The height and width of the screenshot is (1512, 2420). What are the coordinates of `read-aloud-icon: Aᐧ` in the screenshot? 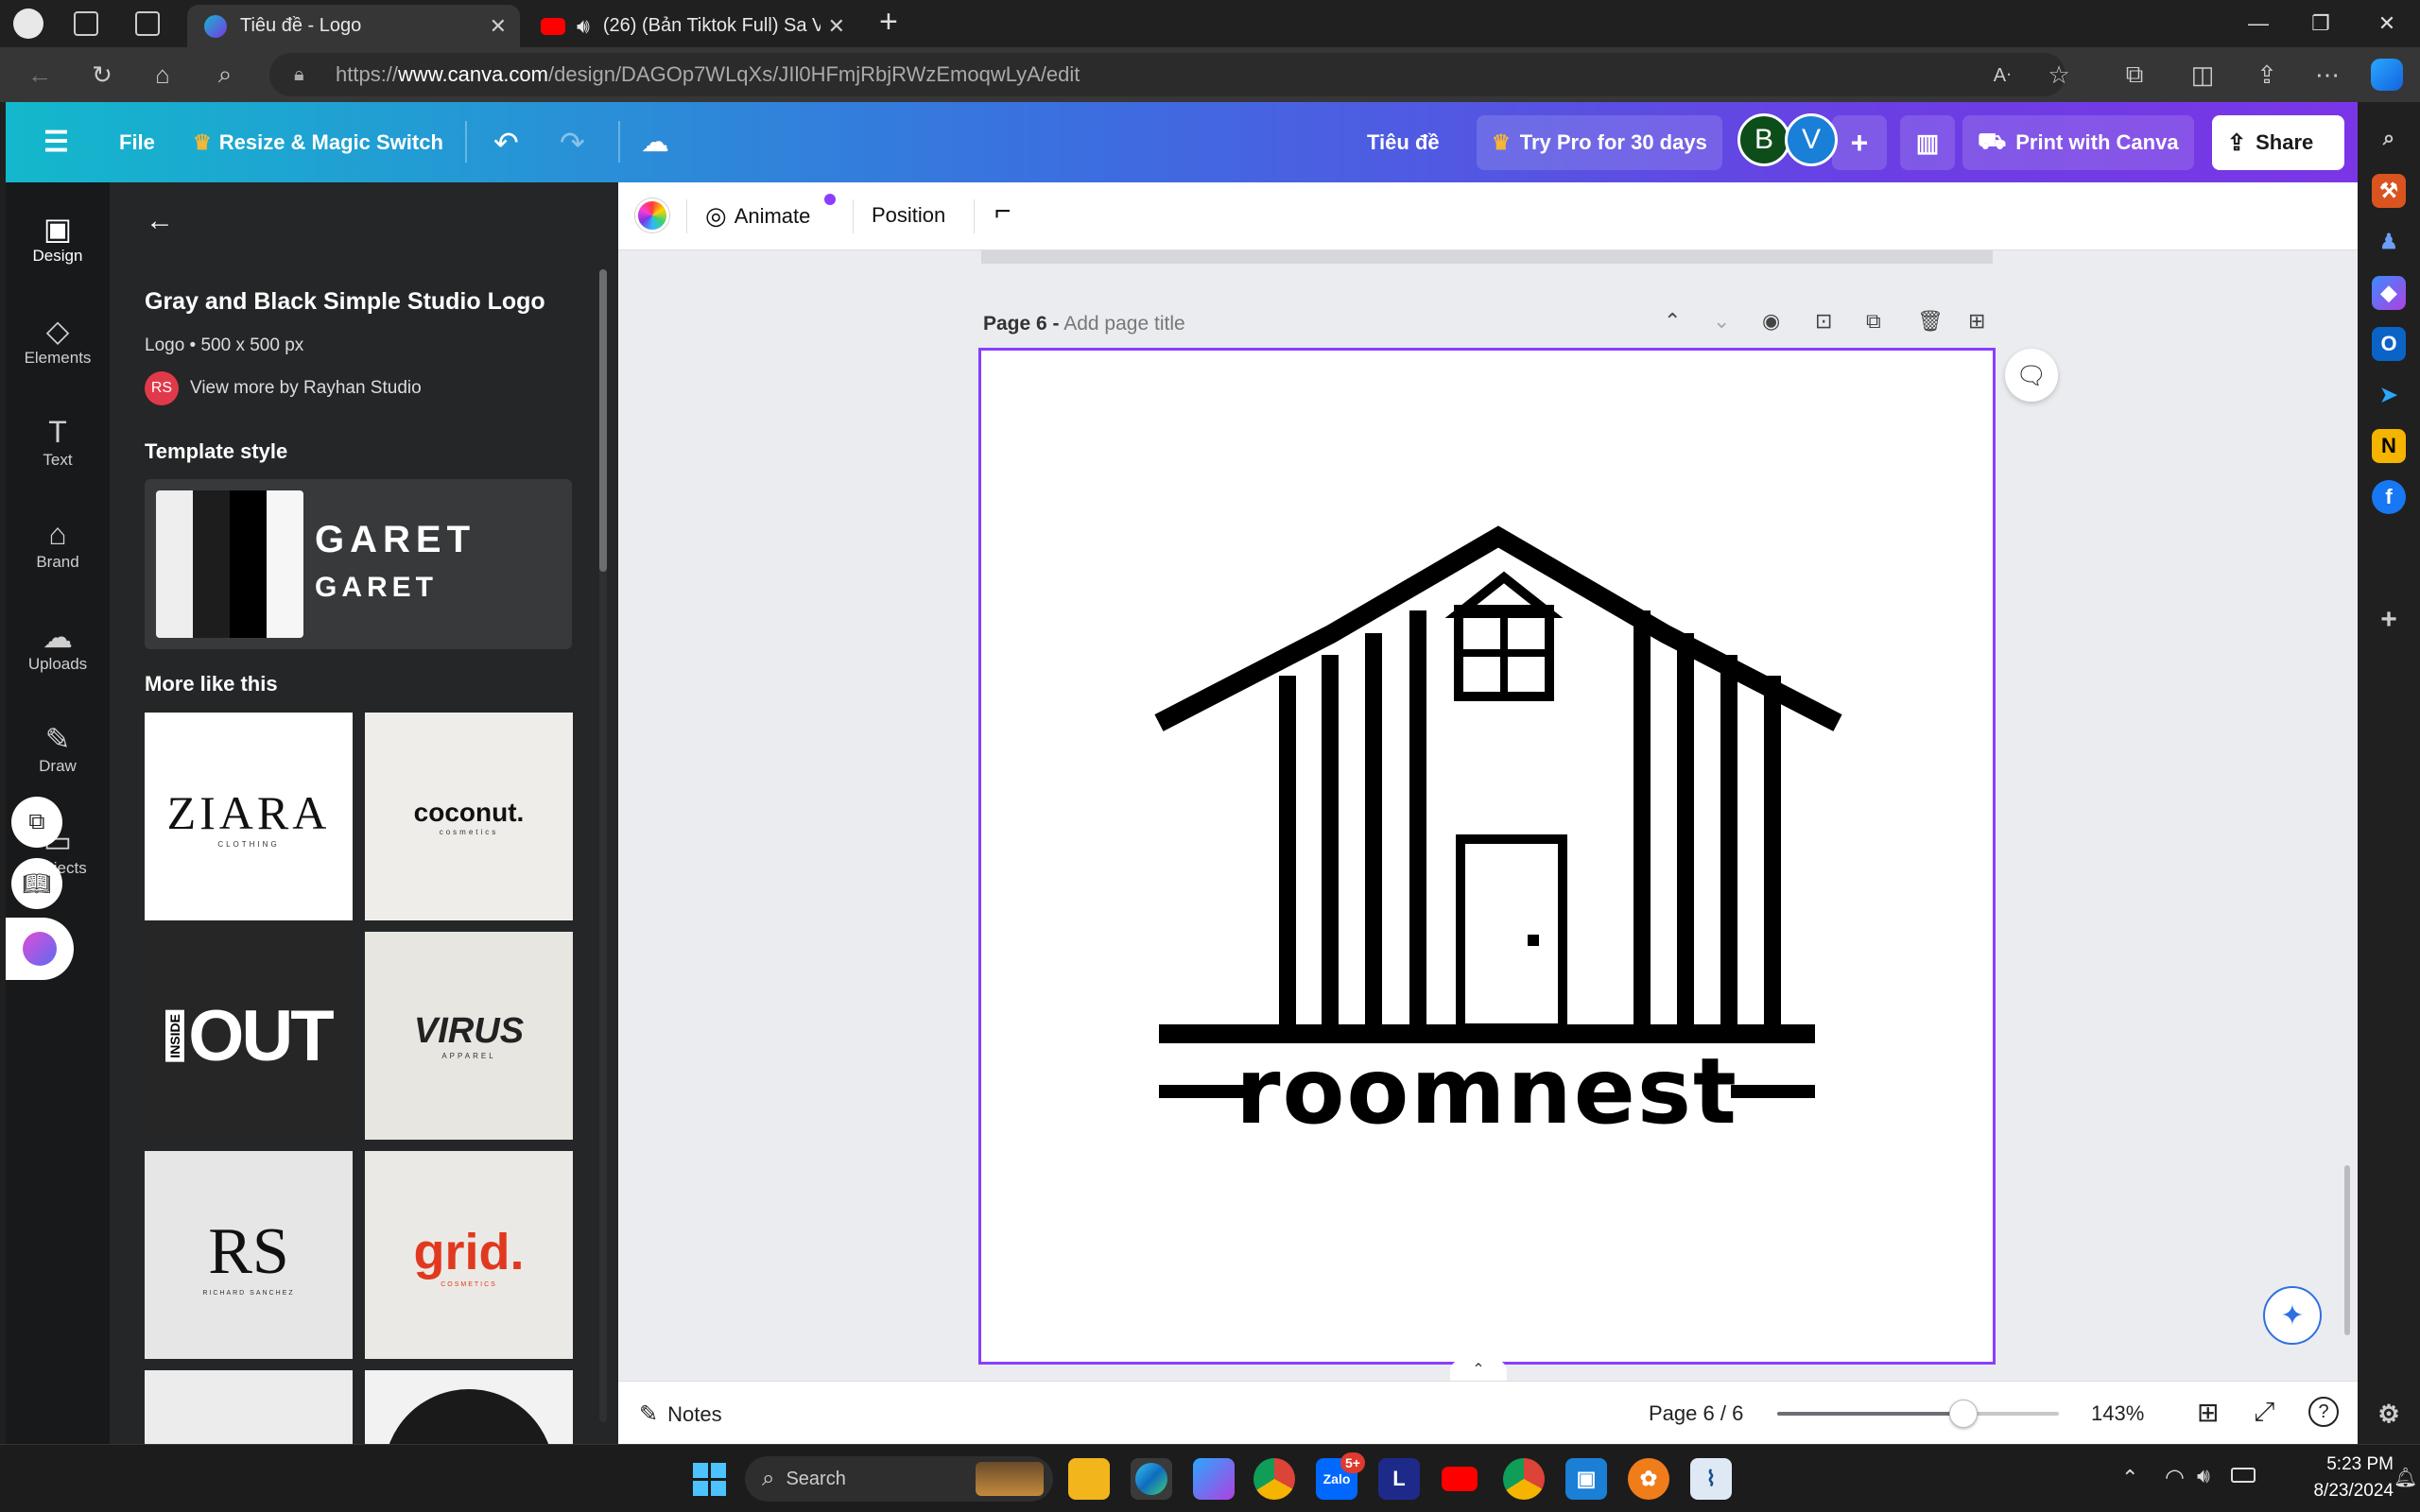 It's located at (2002, 74).